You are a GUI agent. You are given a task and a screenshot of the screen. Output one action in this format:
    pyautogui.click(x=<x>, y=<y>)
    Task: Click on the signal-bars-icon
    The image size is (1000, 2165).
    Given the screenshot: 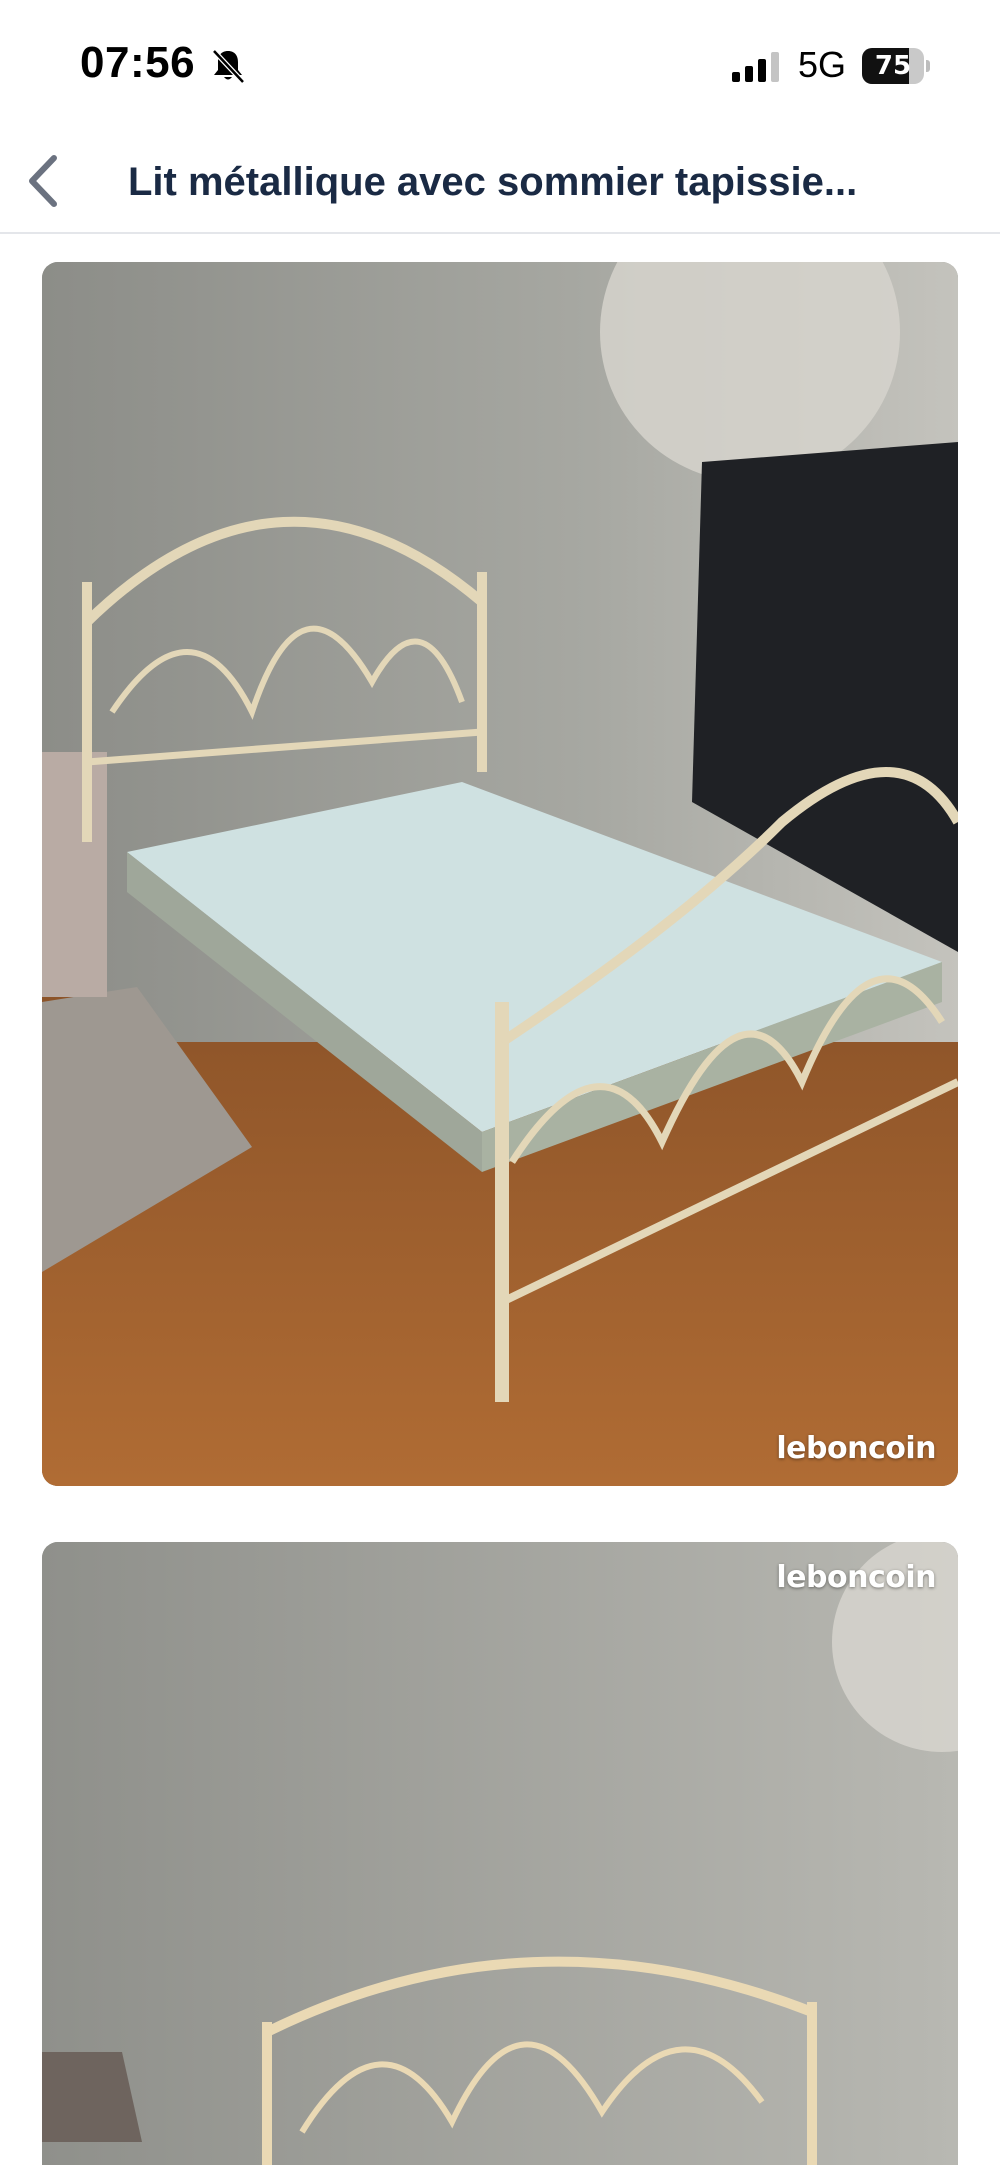 What is the action you would take?
    pyautogui.click(x=755, y=67)
    